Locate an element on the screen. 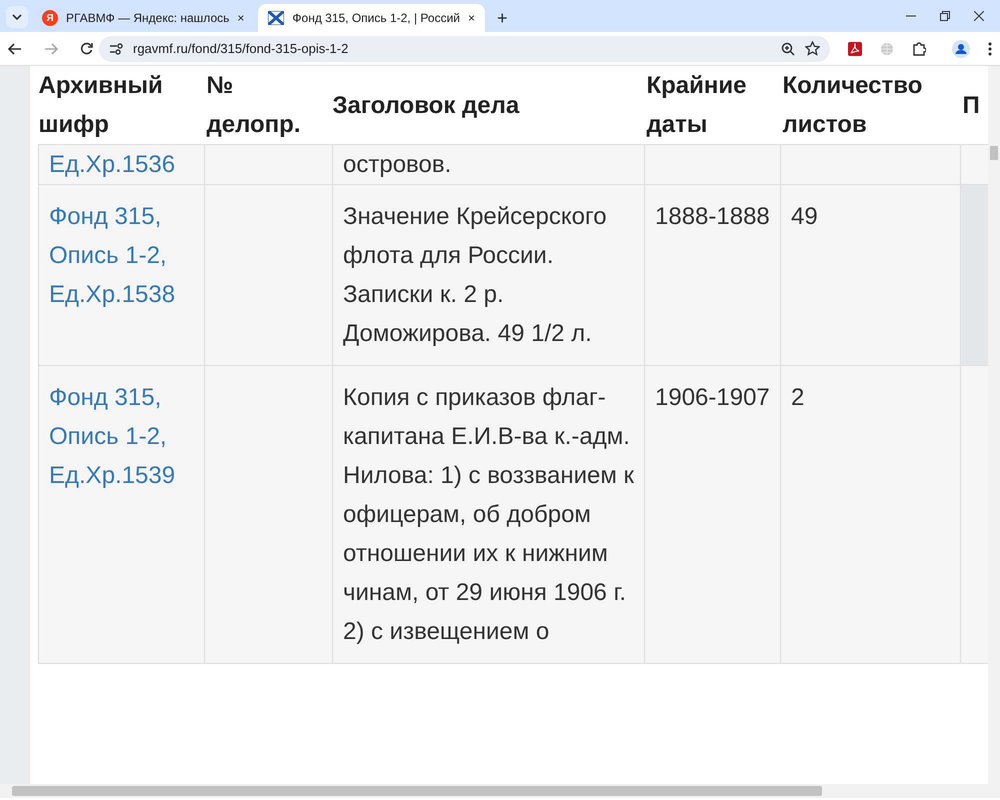  flag-favicon-icon is located at coordinates (276, 18).